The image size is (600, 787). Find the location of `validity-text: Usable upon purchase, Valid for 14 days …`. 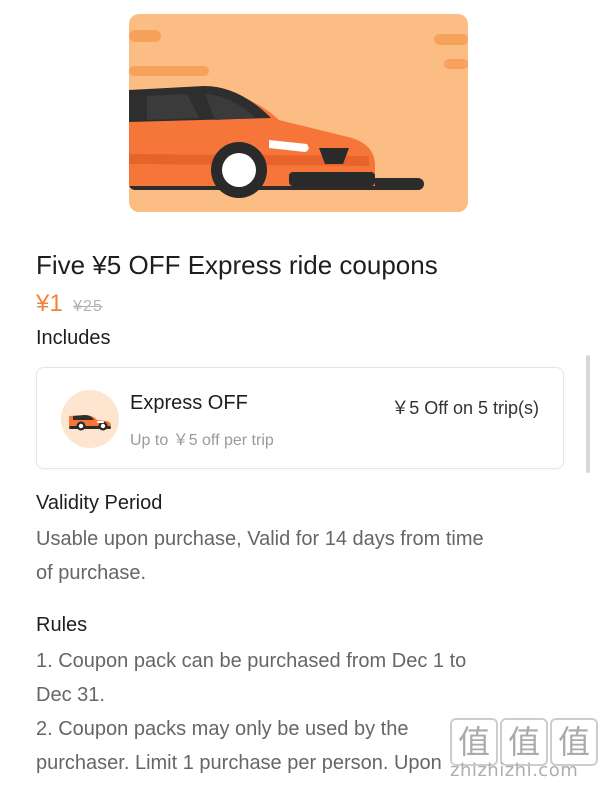

validity-text: Usable upon purchase, Valid for 14 days … is located at coordinates (301, 556).